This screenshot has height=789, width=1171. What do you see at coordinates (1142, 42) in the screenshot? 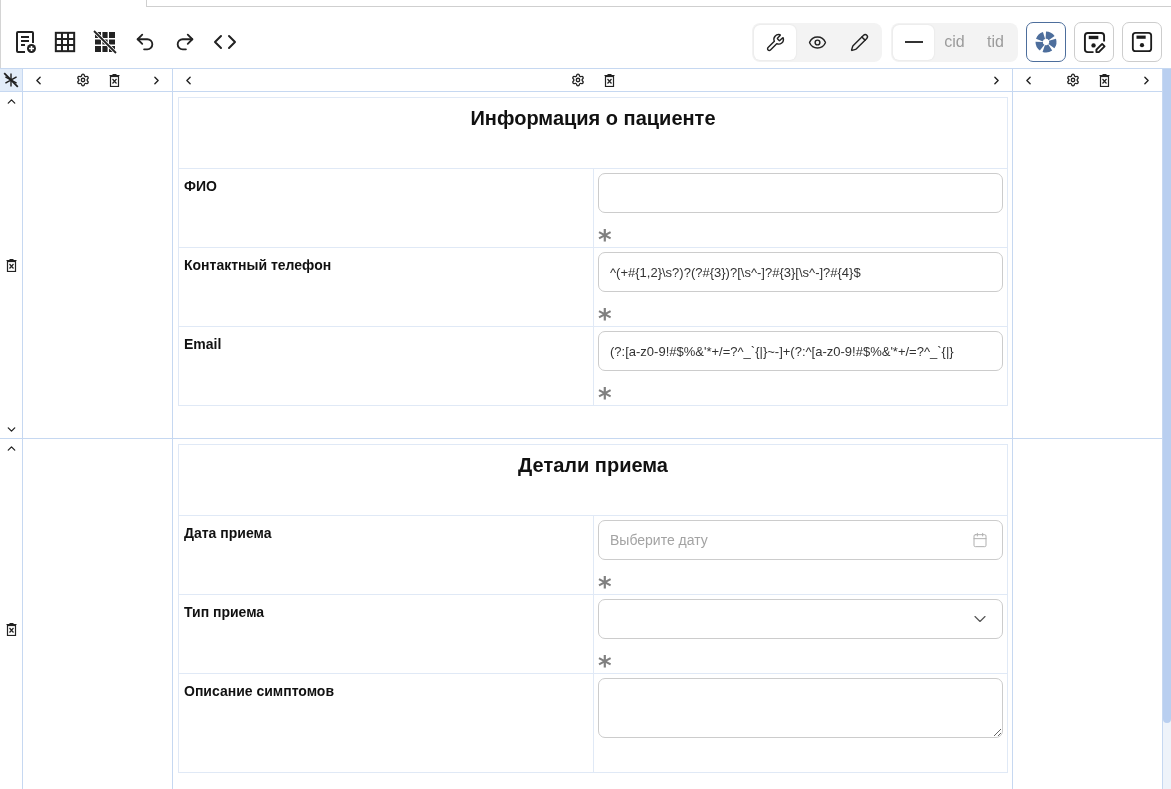
I see `save-icon` at bounding box center [1142, 42].